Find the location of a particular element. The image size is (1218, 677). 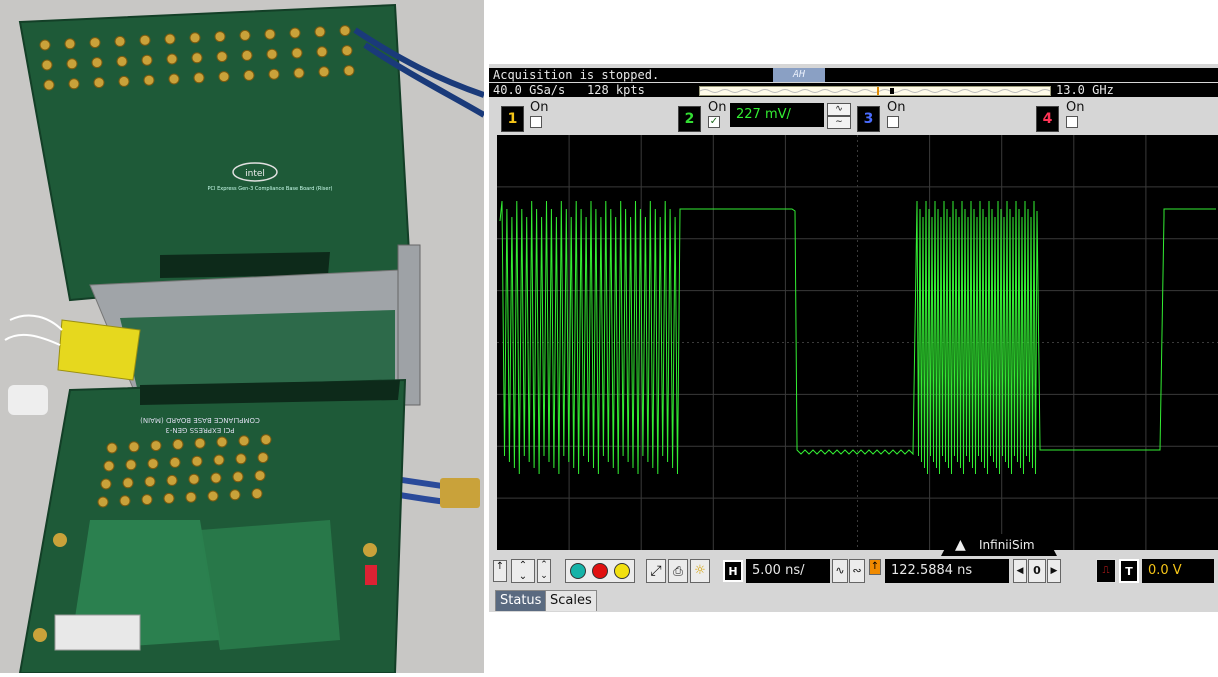

delay-marker-icon: ↑ is located at coordinates (875, 567).